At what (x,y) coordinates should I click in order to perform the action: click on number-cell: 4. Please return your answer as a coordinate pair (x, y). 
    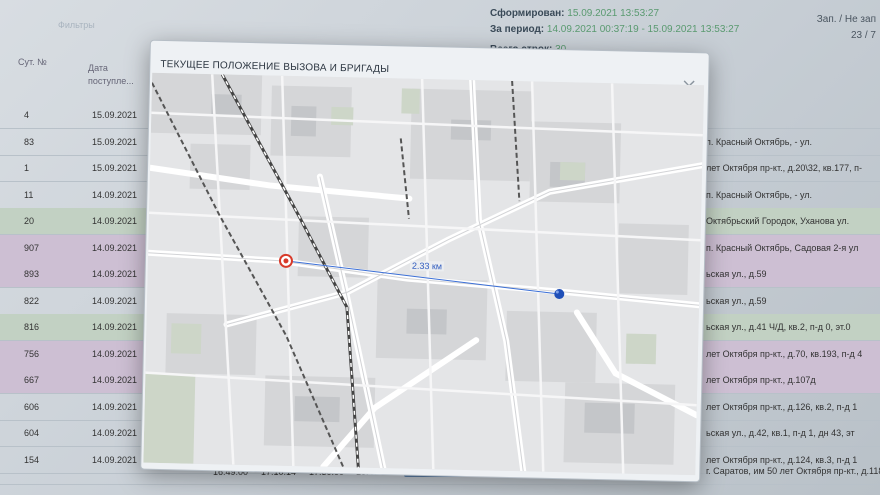
    Looking at the image, I should click on (27, 115).